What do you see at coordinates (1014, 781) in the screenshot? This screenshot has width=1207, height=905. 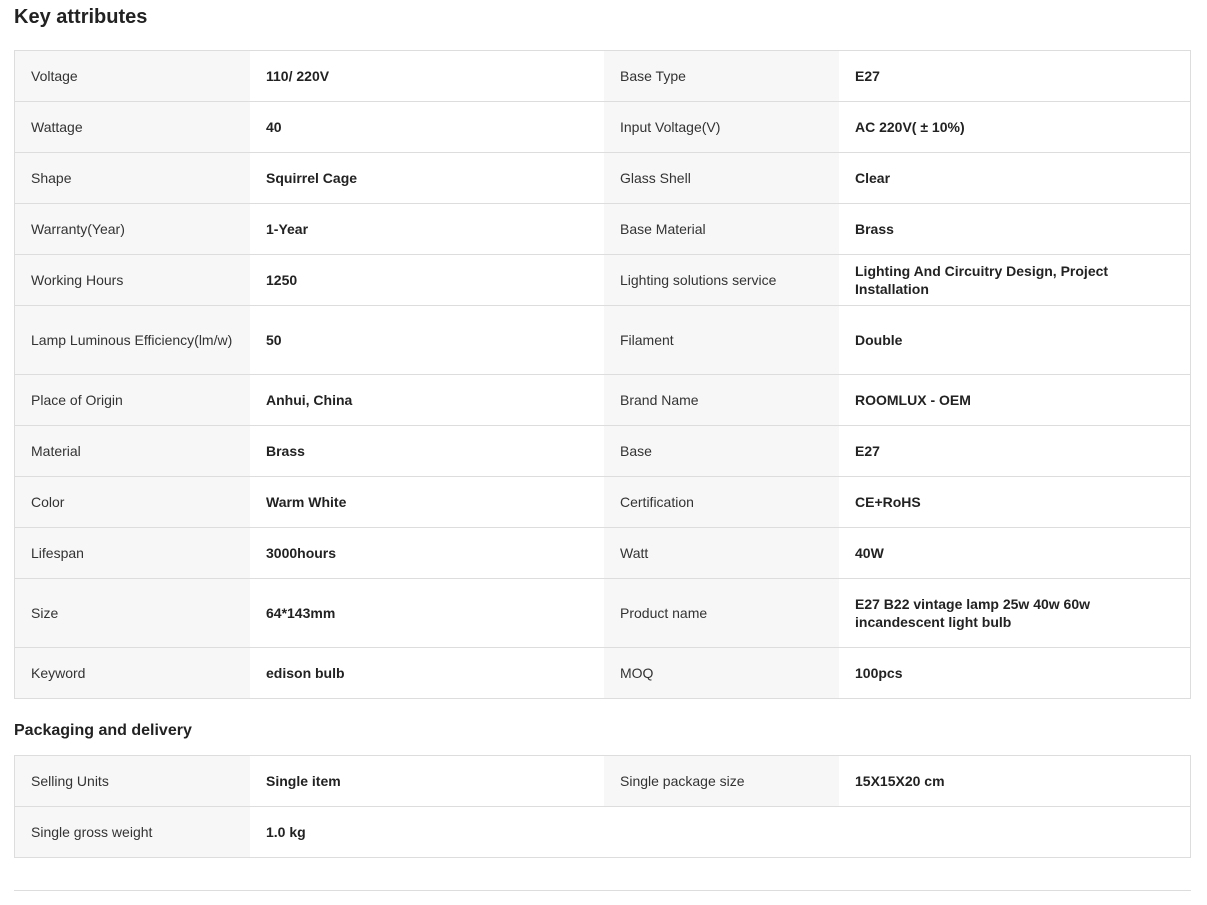 I see `attribute-value: 15X15X20 cm` at bounding box center [1014, 781].